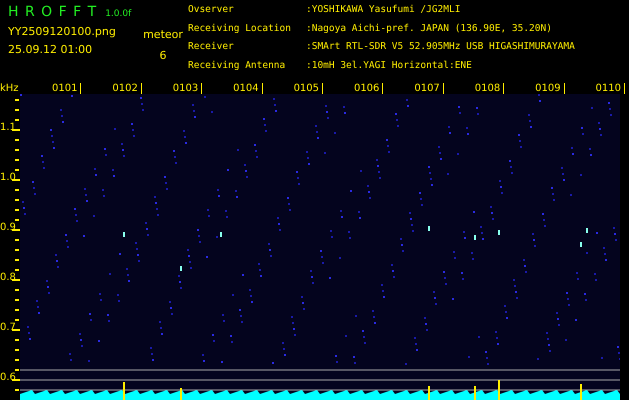 The image size is (629, 400). What do you see at coordinates (389, 66) in the screenshot?
I see `info-value: :10mH 3el.YAGI Horizontal:ENE` at bounding box center [389, 66].